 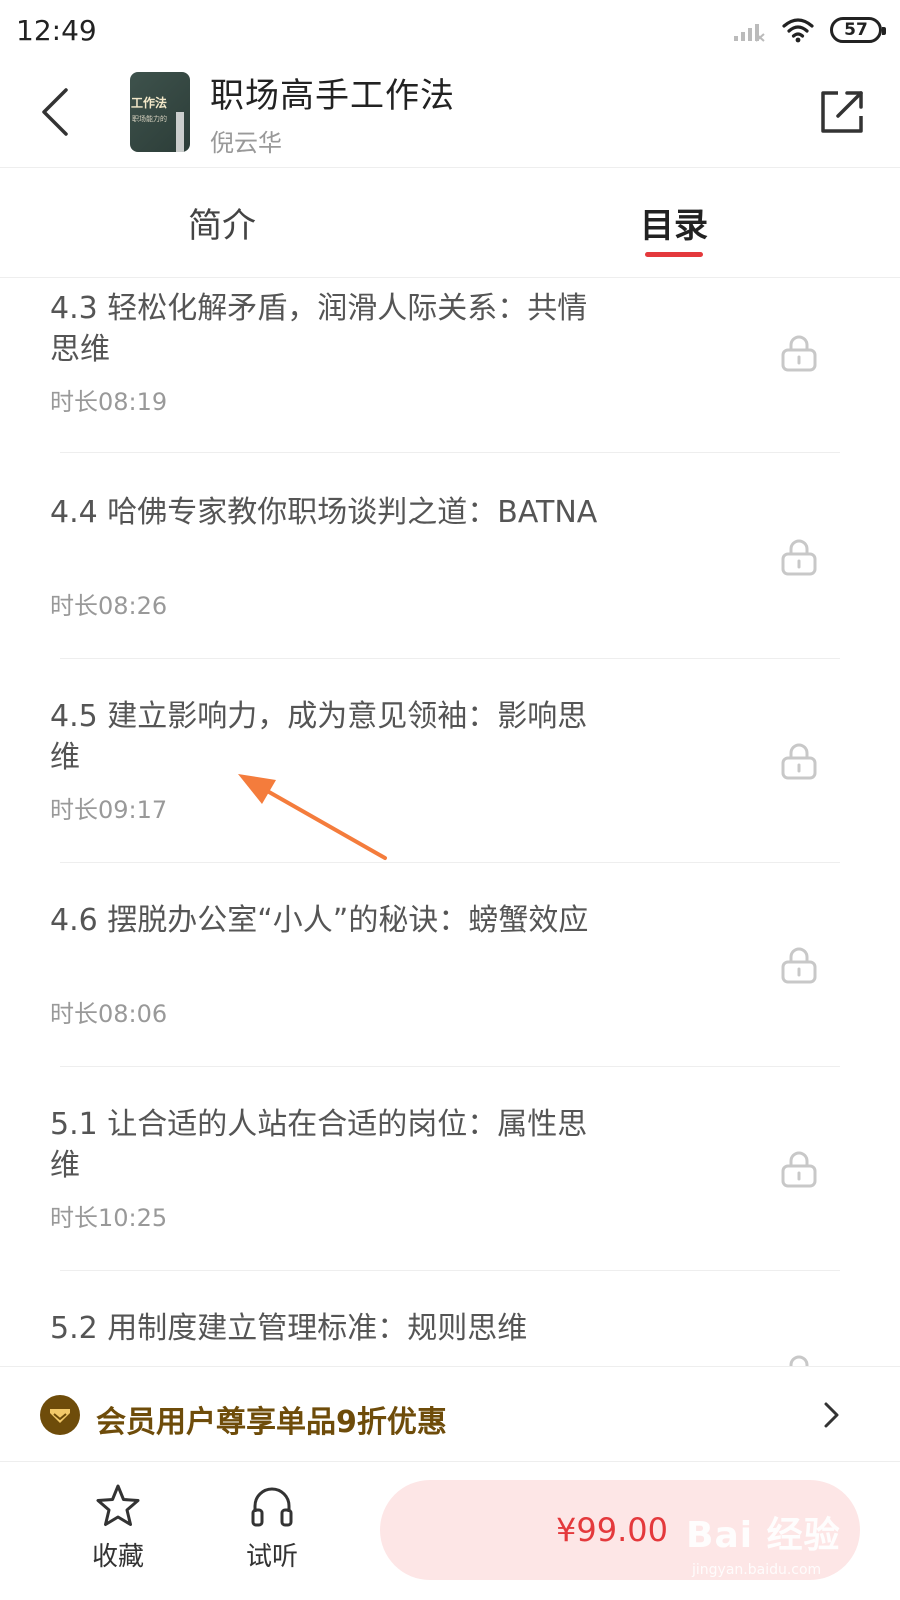 What do you see at coordinates (749, 33) in the screenshot?
I see `signal-icon` at bounding box center [749, 33].